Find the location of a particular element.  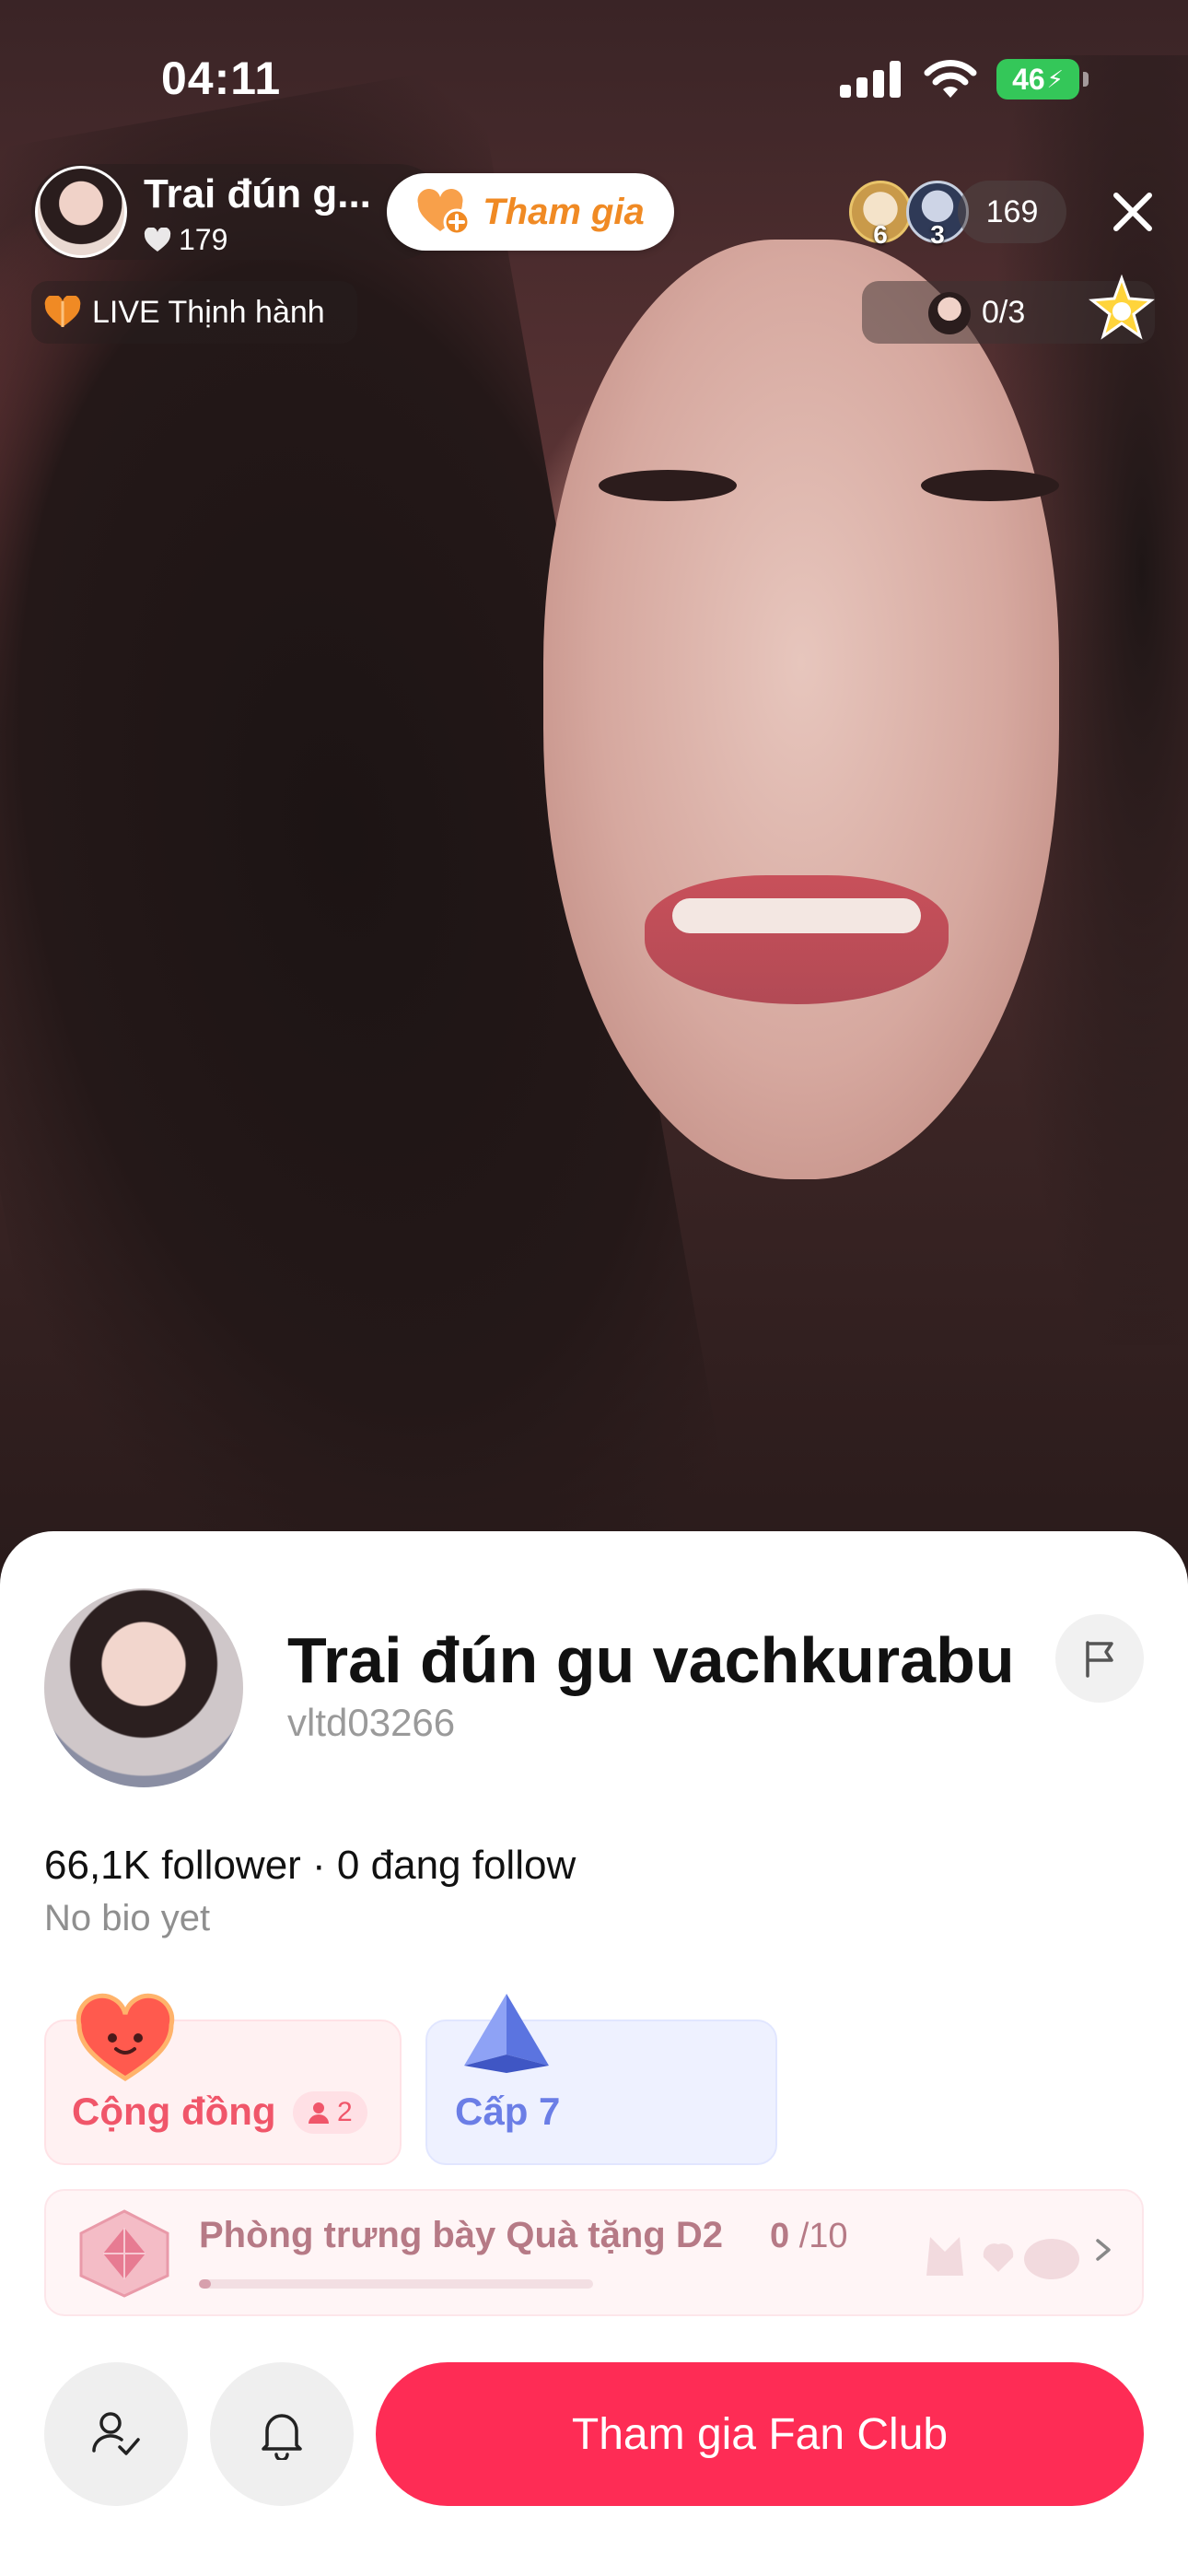

heart-plus-icon is located at coordinates (444, 212).